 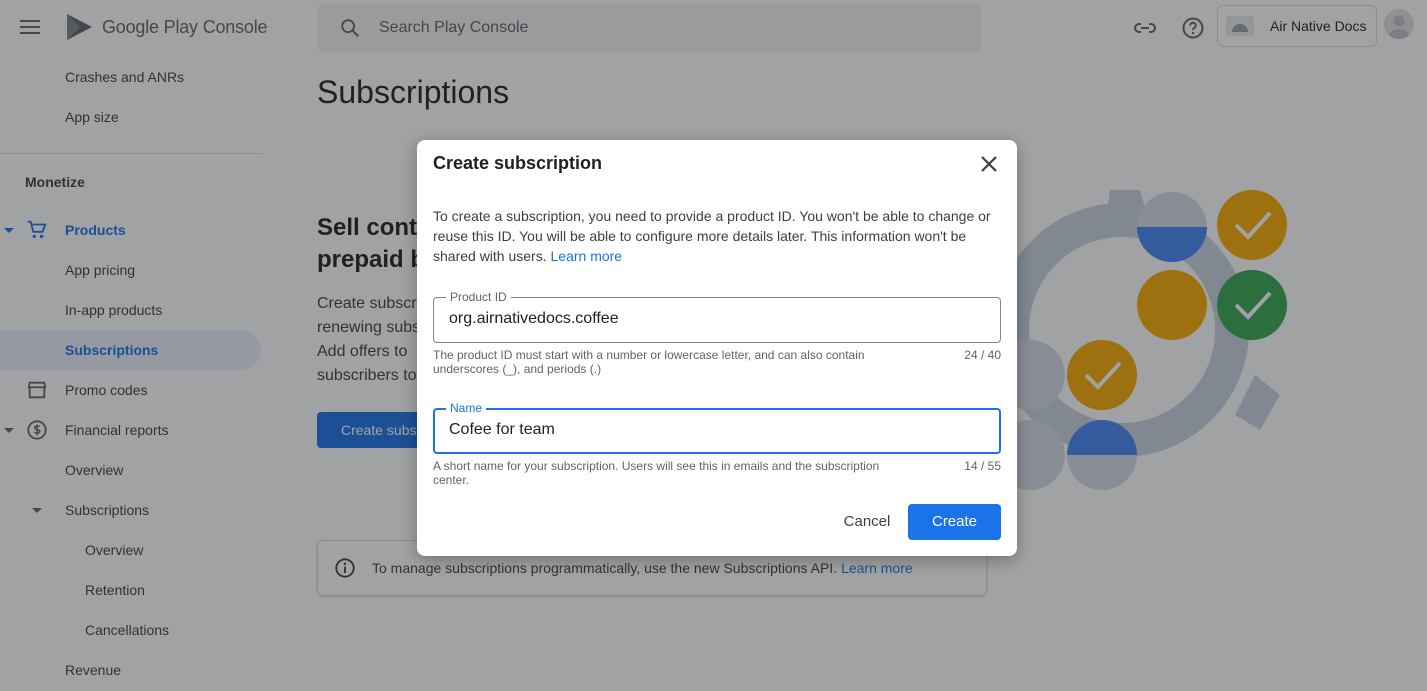 I want to click on product-id-field: Product ID, so click(x=717, y=316).